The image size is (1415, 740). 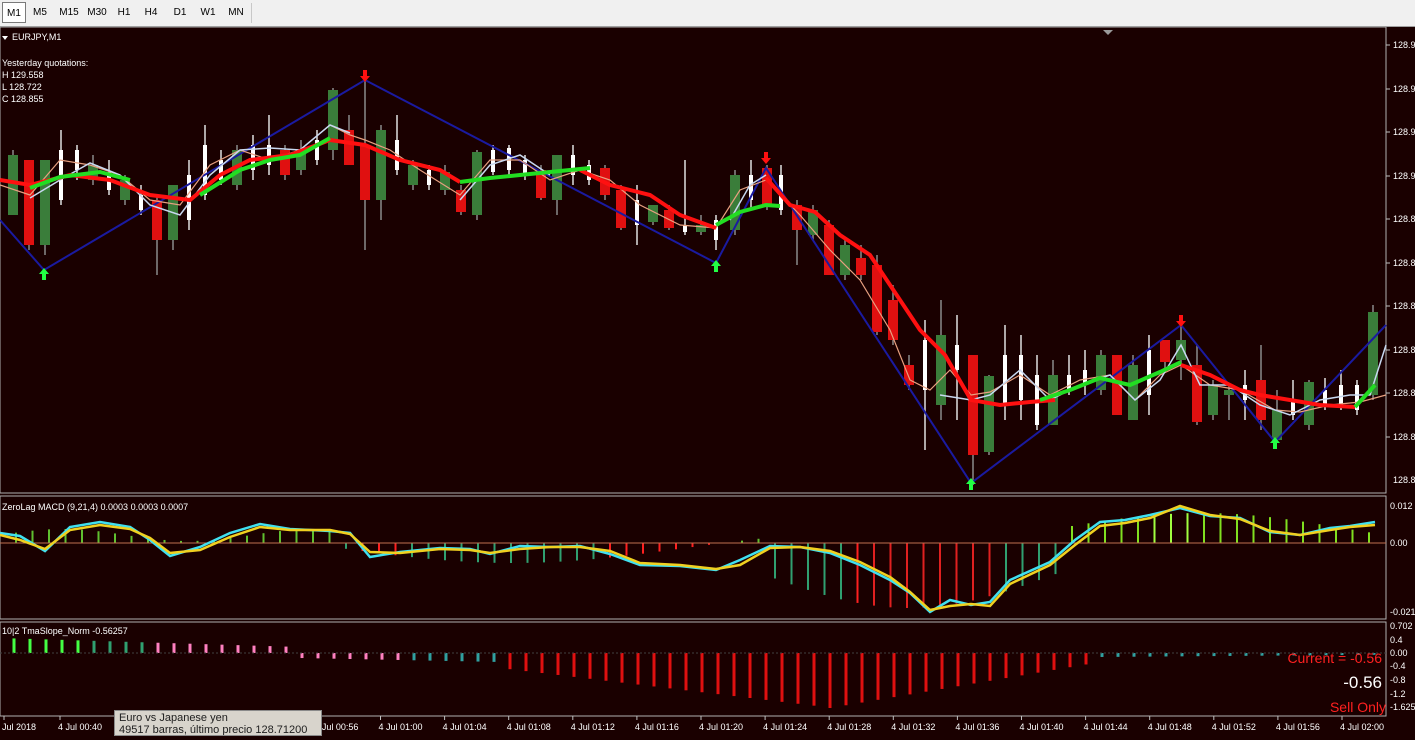 I want to click on slope-tick-label: 0.00, so click(x=1399, y=653).